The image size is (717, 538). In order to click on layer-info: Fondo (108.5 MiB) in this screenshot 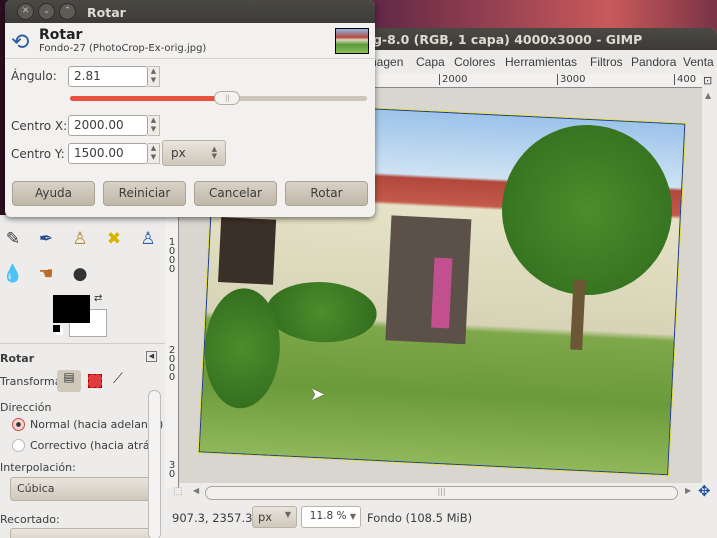, I will do `click(420, 518)`.